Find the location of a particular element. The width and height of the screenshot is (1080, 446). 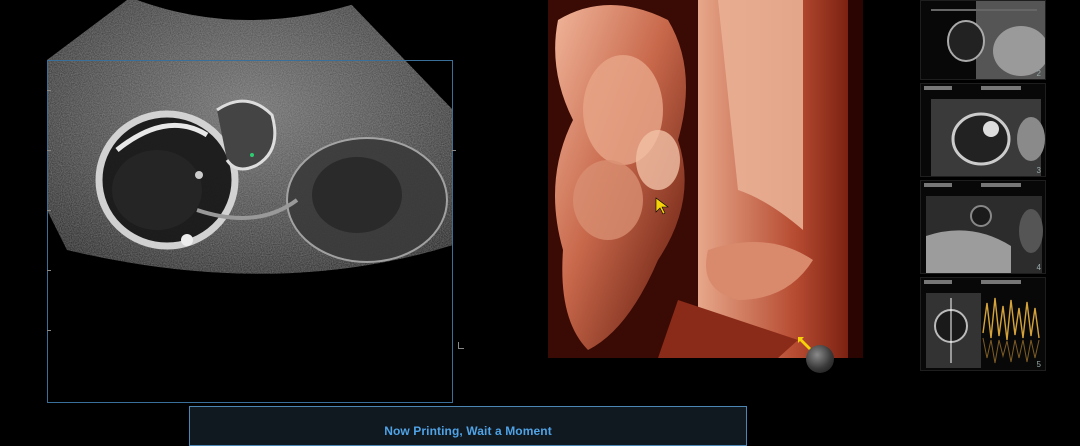

status-banner: Now Printing, Wait a Moment is located at coordinates (468, 426).